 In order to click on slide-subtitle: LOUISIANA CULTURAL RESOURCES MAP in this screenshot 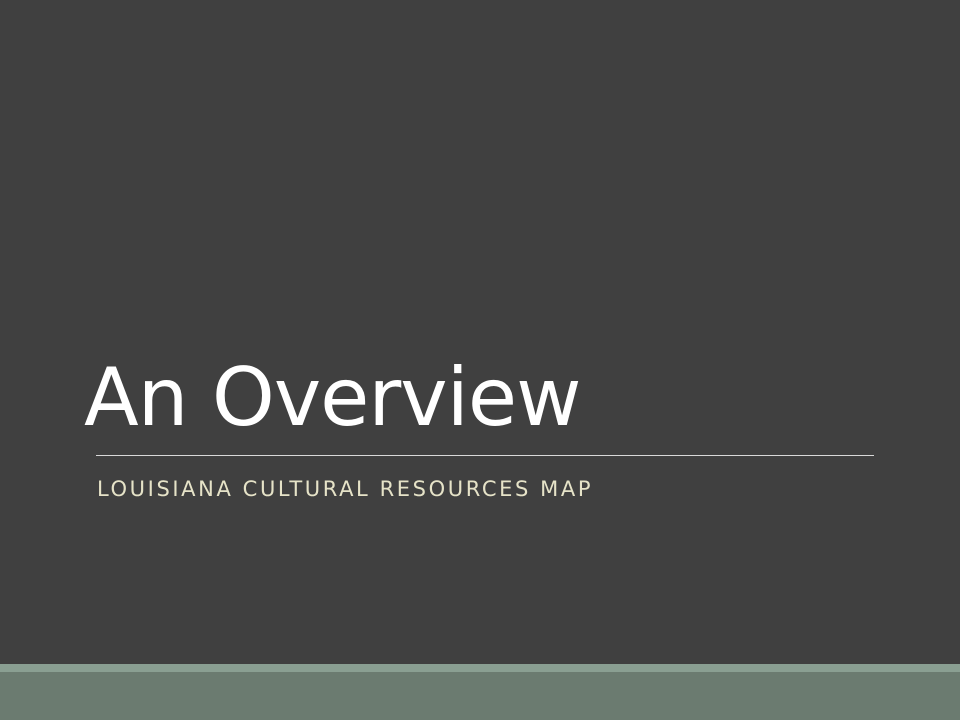, I will do `click(345, 489)`.